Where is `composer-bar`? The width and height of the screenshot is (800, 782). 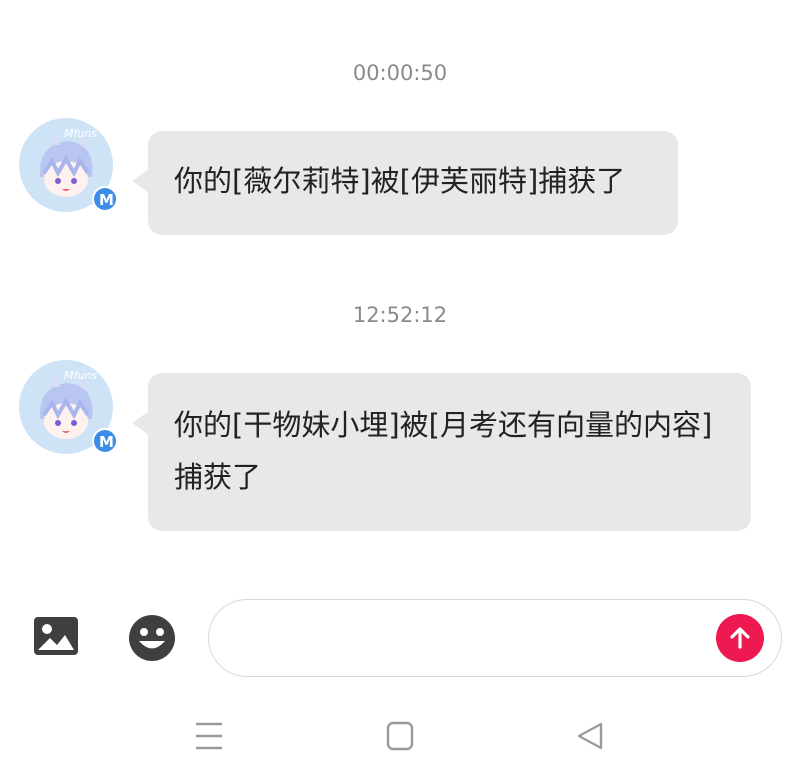 composer-bar is located at coordinates (400, 638).